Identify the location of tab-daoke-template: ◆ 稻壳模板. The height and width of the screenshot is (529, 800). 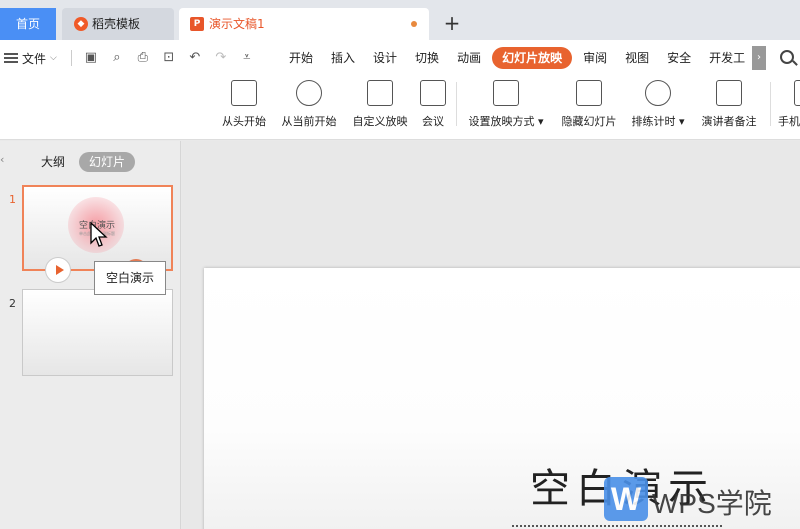
(118, 24).